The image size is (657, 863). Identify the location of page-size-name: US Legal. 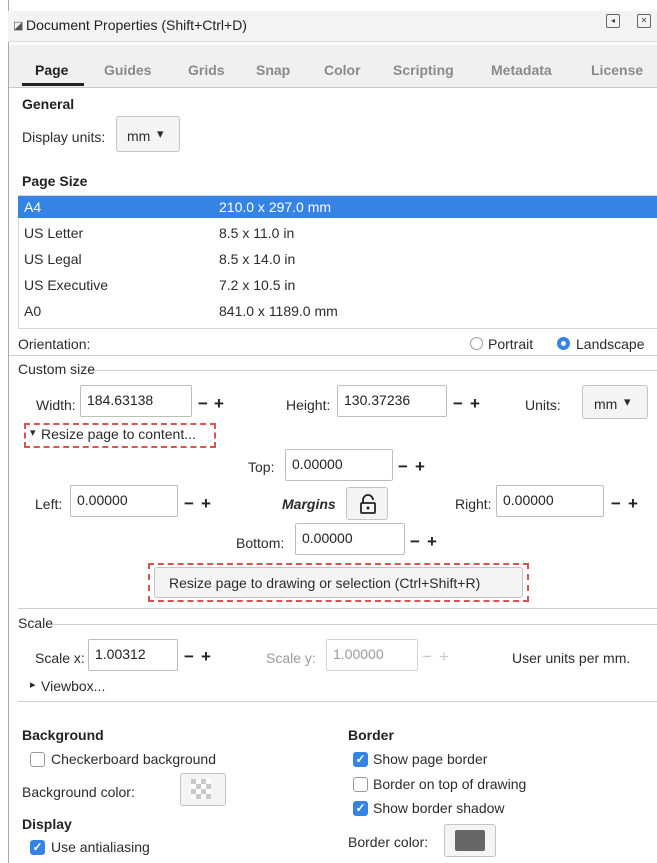
(53, 259).